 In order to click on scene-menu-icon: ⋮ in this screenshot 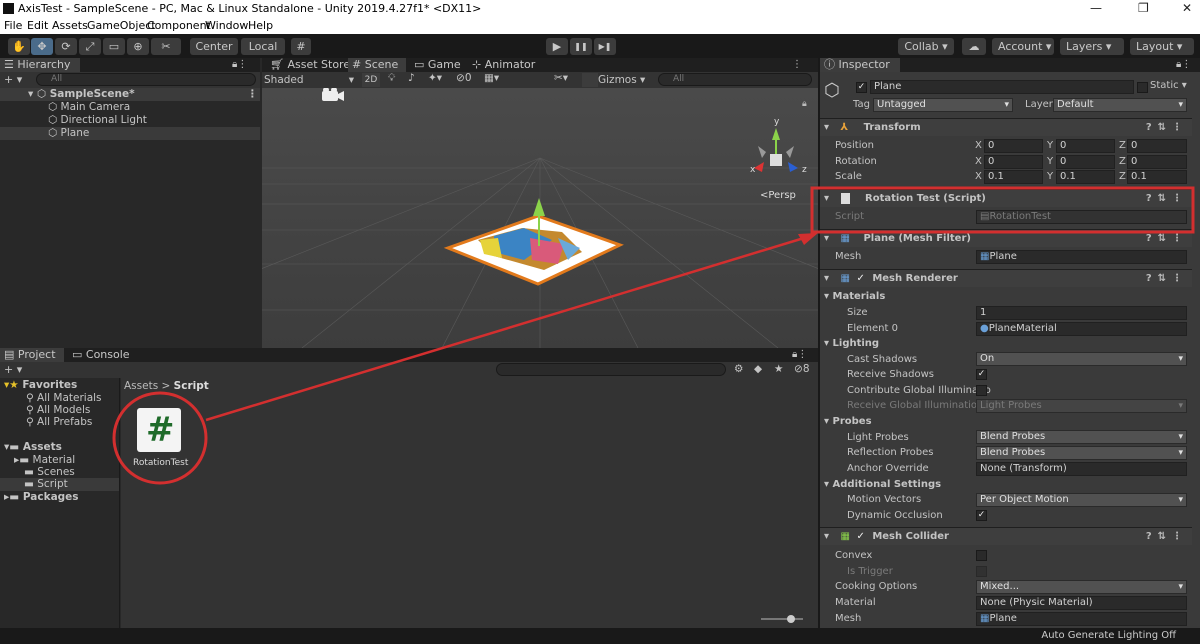, I will do `click(797, 65)`.